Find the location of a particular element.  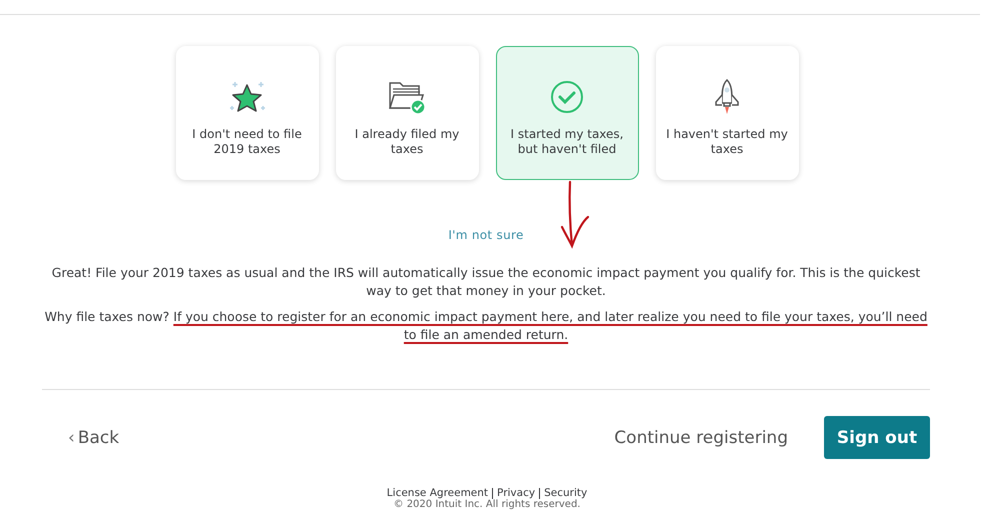

not-sure-link: I'm not sure is located at coordinates (486, 239).